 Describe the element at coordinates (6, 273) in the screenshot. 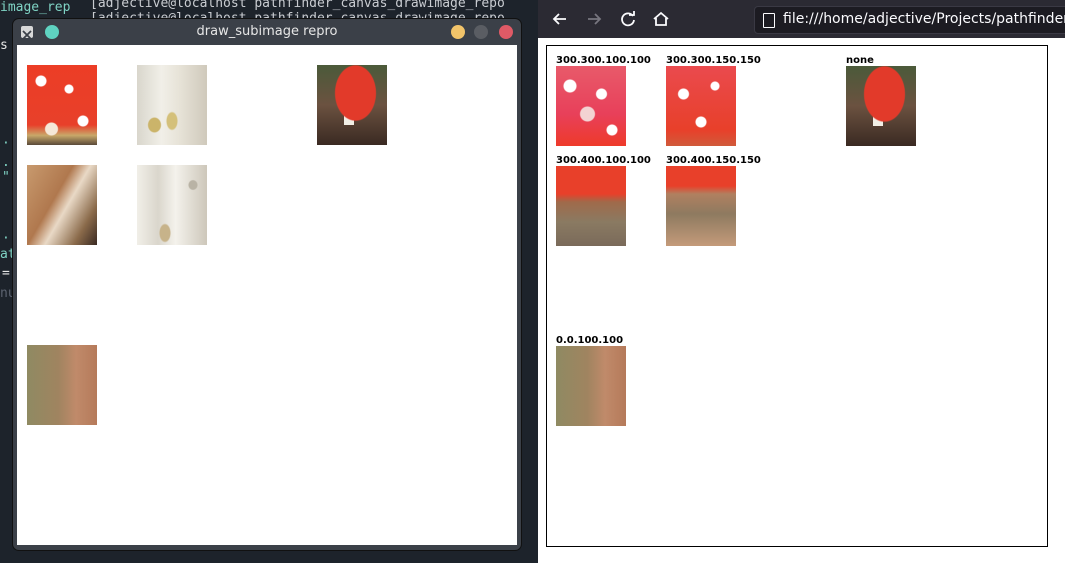

I see `terminal-fragment: =` at that location.